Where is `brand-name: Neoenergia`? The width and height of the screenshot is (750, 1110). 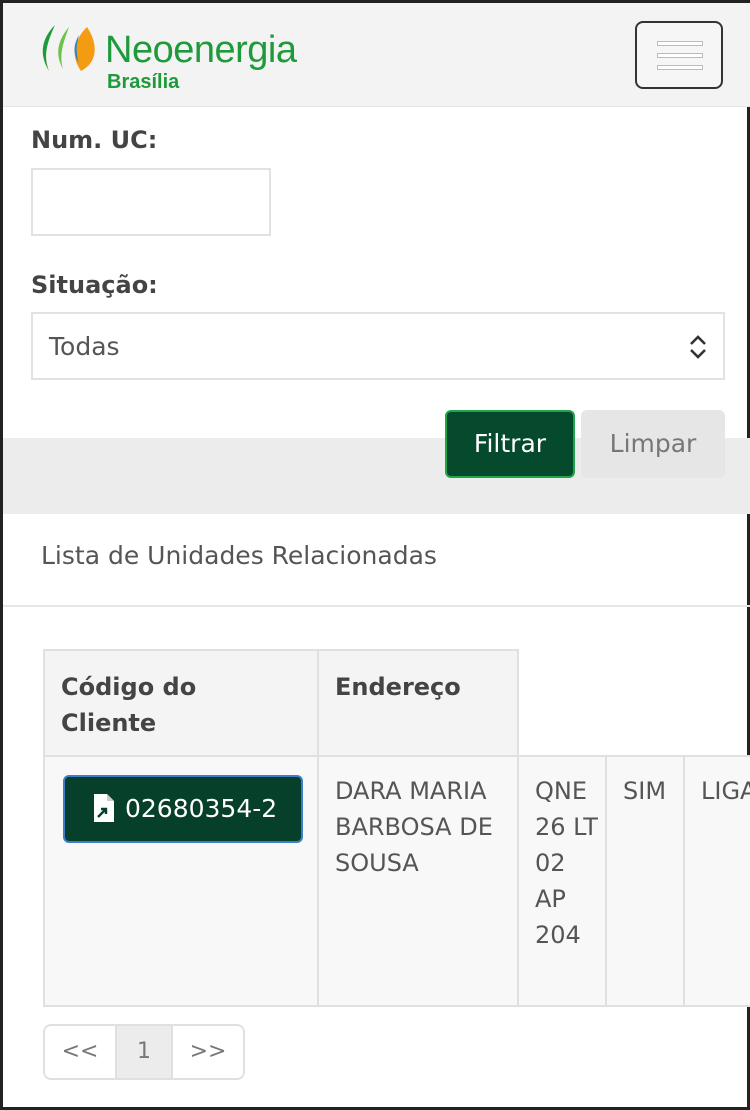
brand-name: Neoenergia is located at coordinates (201, 50).